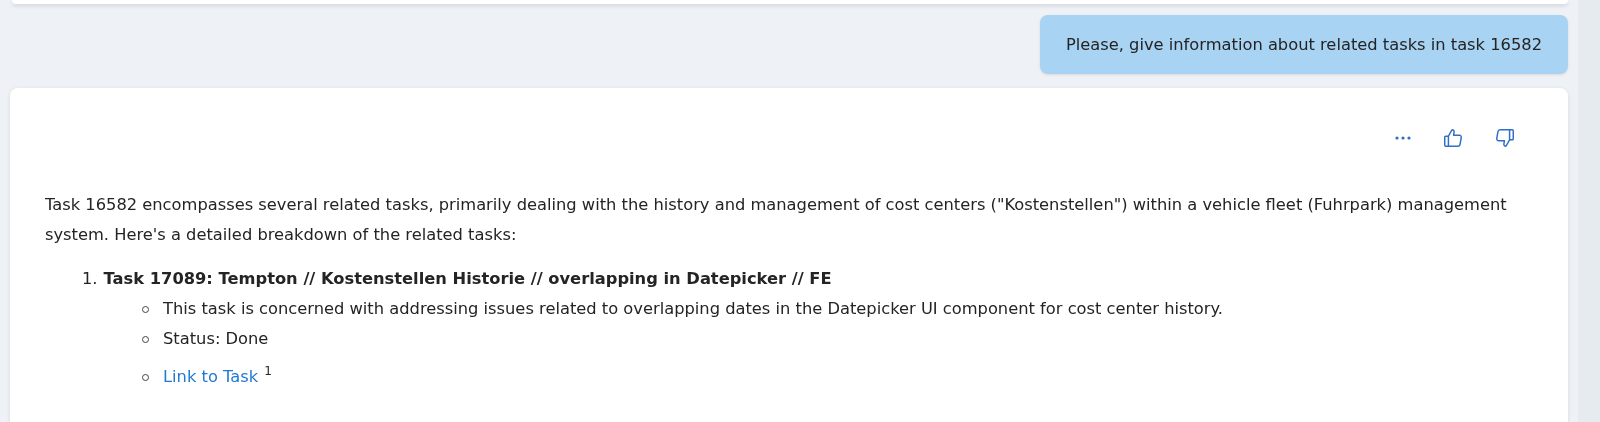 This screenshot has height=422, width=1600. What do you see at coordinates (693, 309) in the screenshot?
I see `task-detail: This task is concerned with addressing issues related to overlapping dates in the Datepicker UI component for cost center history.` at bounding box center [693, 309].